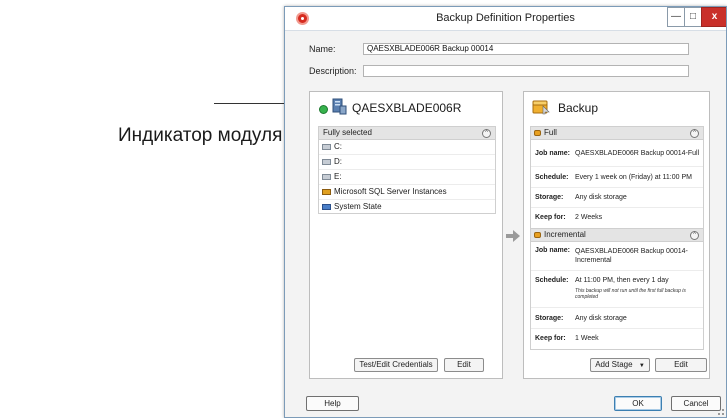 The height and width of the screenshot is (418, 727). What do you see at coordinates (407, 207) in the screenshot?
I see `list-item: System State` at bounding box center [407, 207].